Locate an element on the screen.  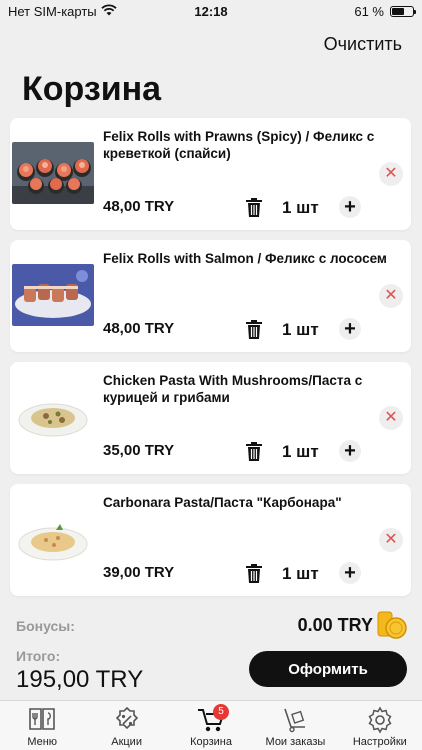
tab-label: Корзина is located at coordinates (211, 742).